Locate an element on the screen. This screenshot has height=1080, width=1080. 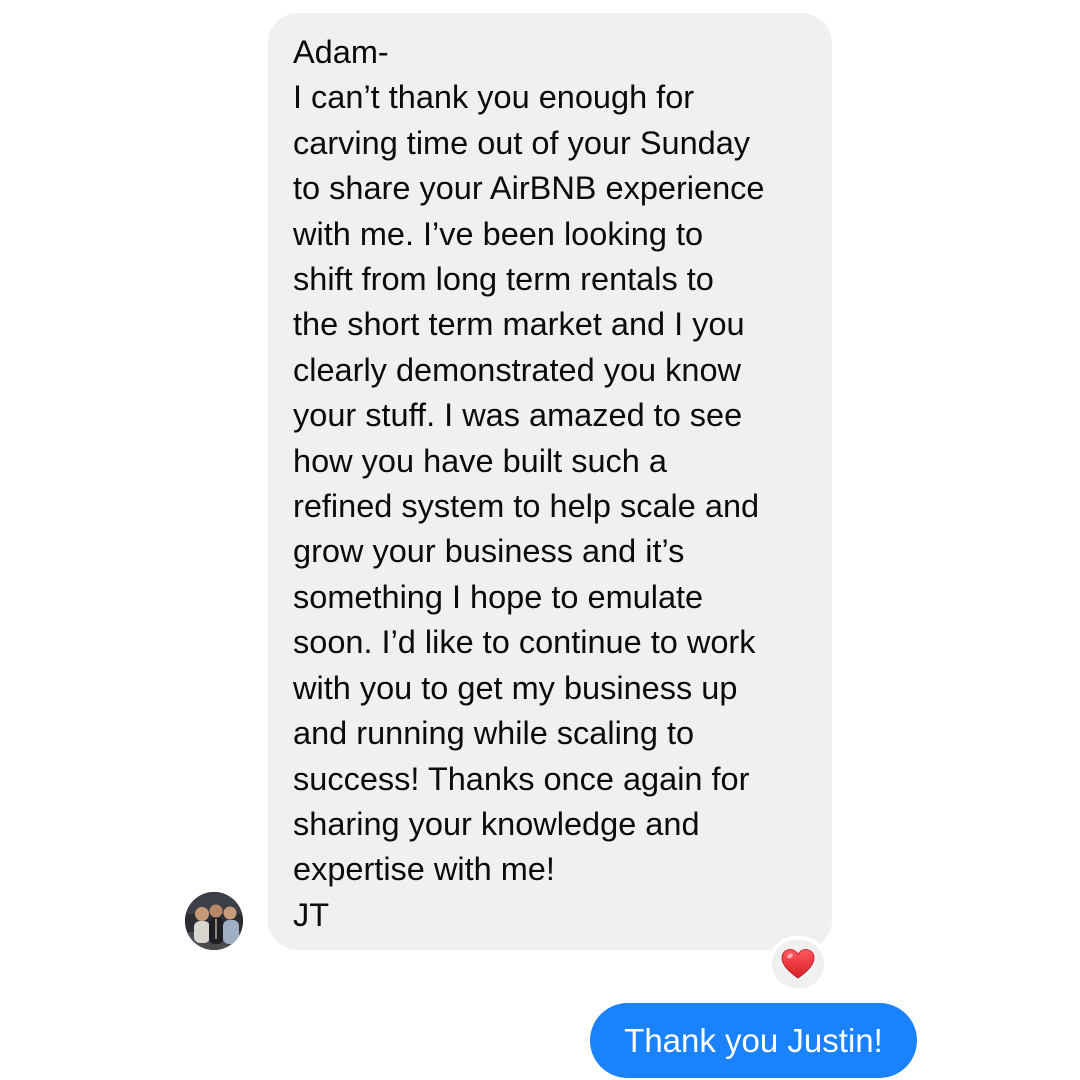
message-line: success! Thanks once again for is located at coordinates (521, 778).